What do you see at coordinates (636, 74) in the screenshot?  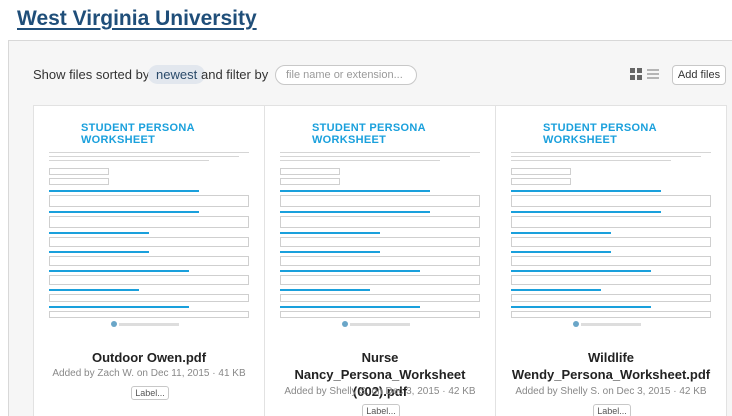 I see `grid-view-icon` at bounding box center [636, 74].